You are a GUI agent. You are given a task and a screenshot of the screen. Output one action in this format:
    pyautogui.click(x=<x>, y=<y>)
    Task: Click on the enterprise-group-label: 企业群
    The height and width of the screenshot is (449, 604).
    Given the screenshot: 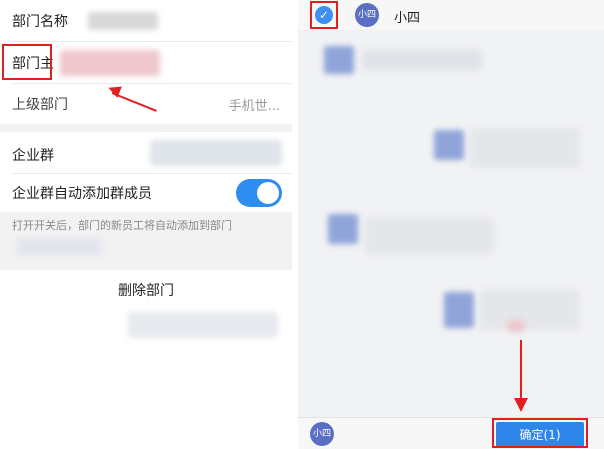 What is the action you would take?
    pyautogui.click(x=33, y=156)
    